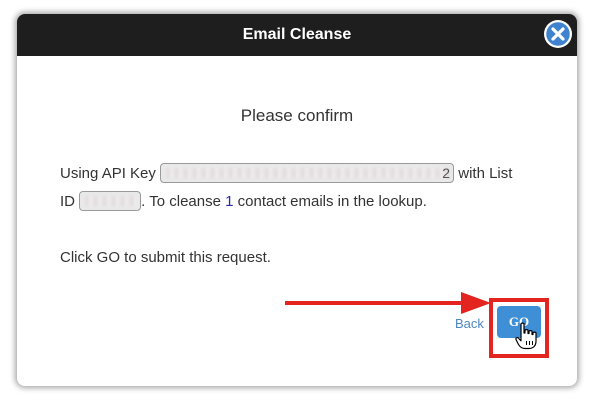 This screenshot has width=596, height=401. I want to click on hand-cursor-icon, so click(526, 336).